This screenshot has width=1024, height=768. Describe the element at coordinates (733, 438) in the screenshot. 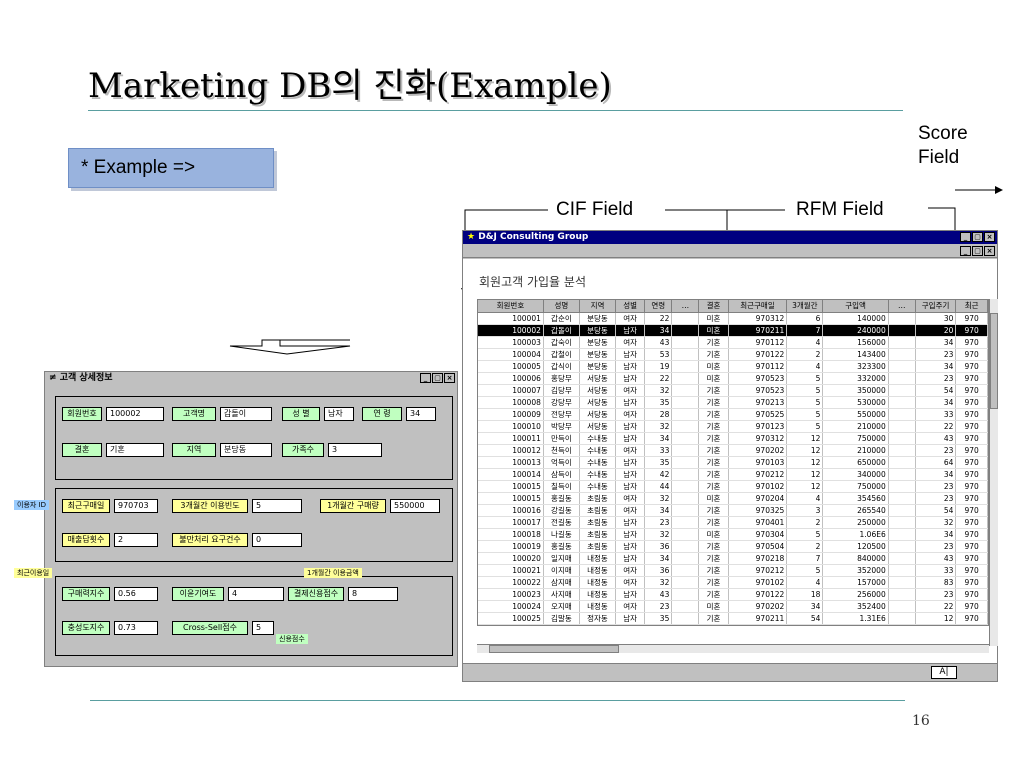

I see `table-row: 100011 만득이 수내동 남자 34 기혼 970312 12 750000 43 970` at that location.